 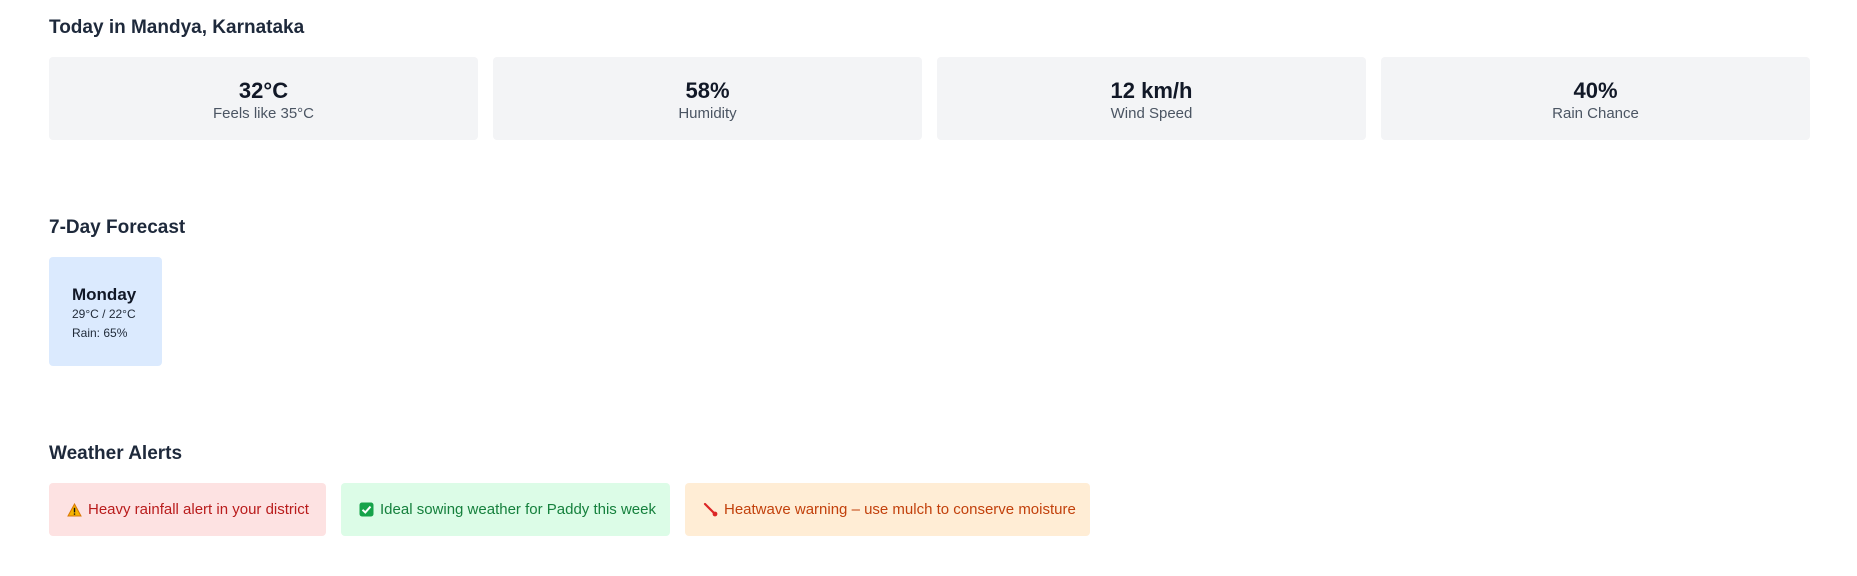 I want to click on stat-card-rain-chance: 40% Rain Chance, so click(x=1595, y=98).